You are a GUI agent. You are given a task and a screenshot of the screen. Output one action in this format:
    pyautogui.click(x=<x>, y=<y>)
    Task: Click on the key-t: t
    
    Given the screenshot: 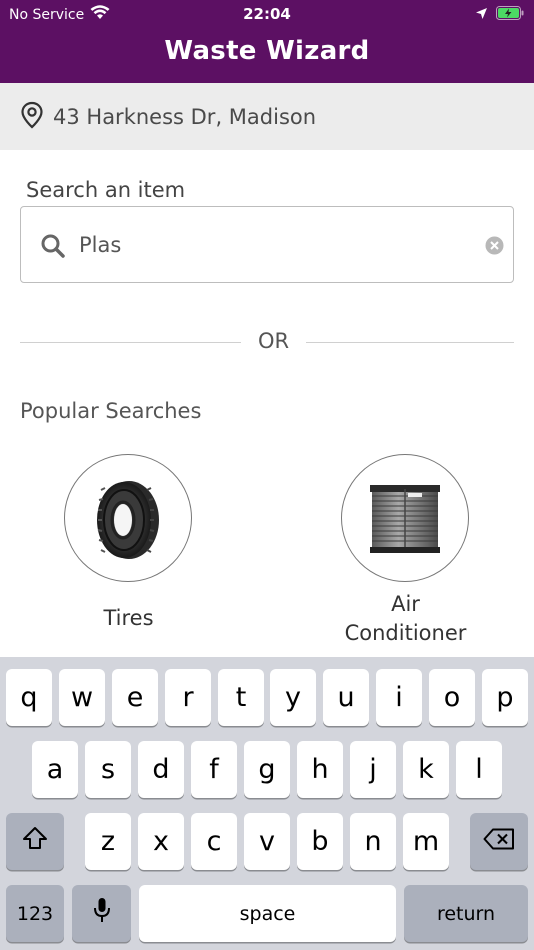 What is the action you would take?
    pyautogui.click(x=241, y=697)
    